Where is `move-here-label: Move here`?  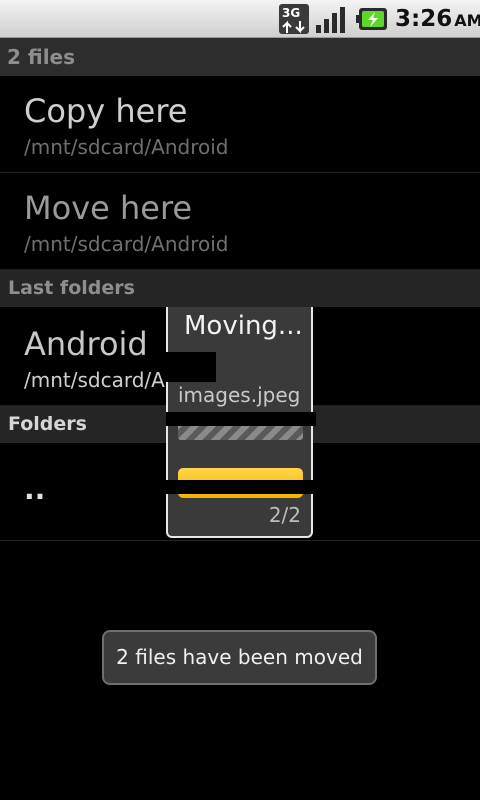 move-here-label: Move here is located at coordinates (108, 208).